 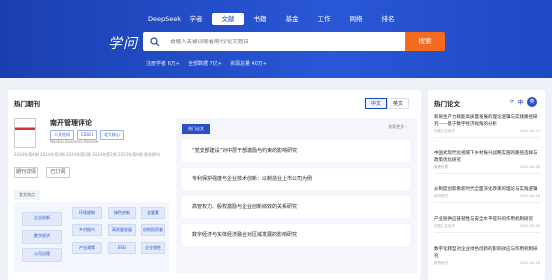 I want to click on paper-title: 中国式现代化视域下乡村振兴战略实施的路径选择与政策优化研究, so click(x=487, y=157).